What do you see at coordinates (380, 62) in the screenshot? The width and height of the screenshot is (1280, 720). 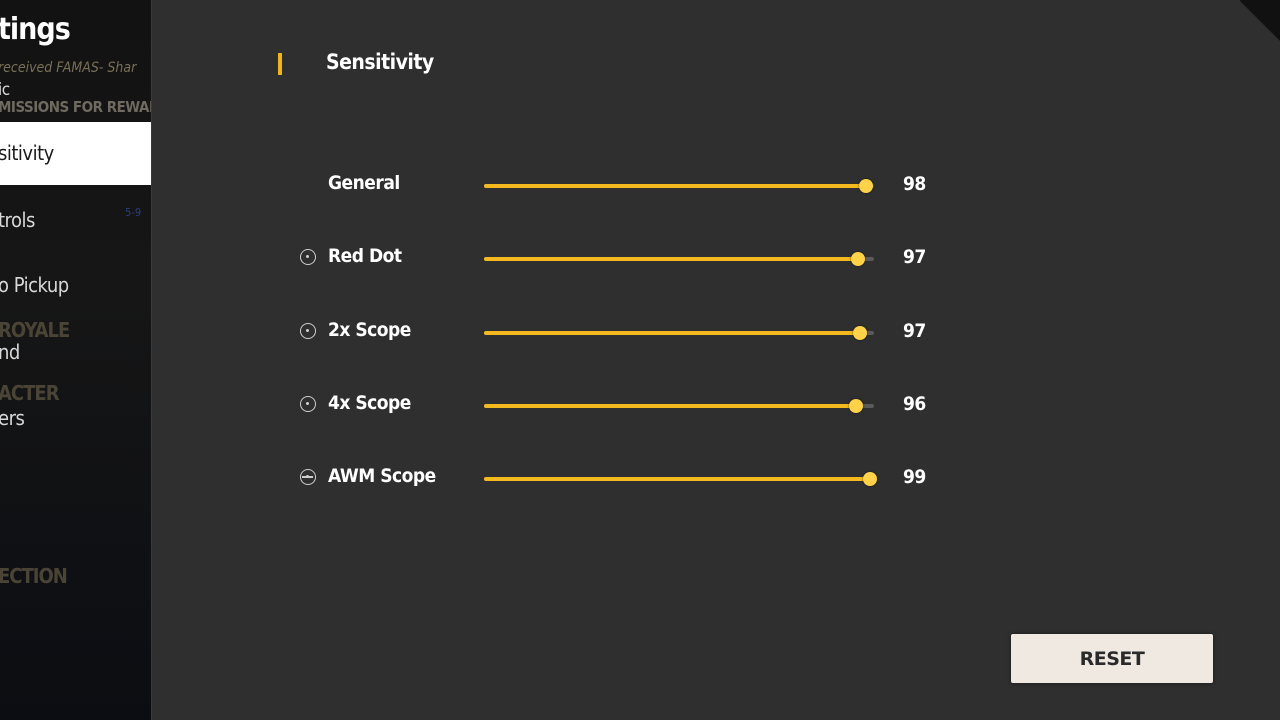 I see `section-title: Sensitivity` at bounding box center [380, 62].